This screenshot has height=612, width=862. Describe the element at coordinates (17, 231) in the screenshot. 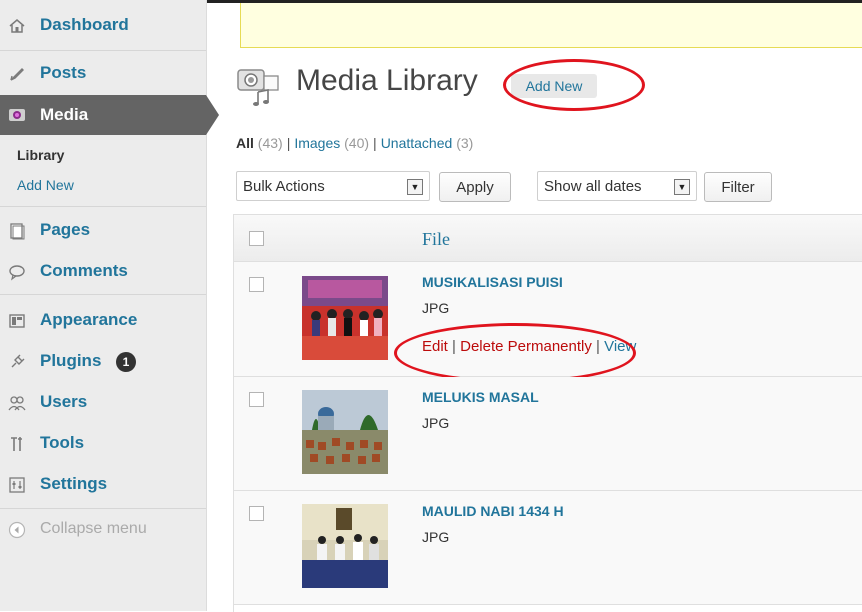

I see `pages-icon` at that location.